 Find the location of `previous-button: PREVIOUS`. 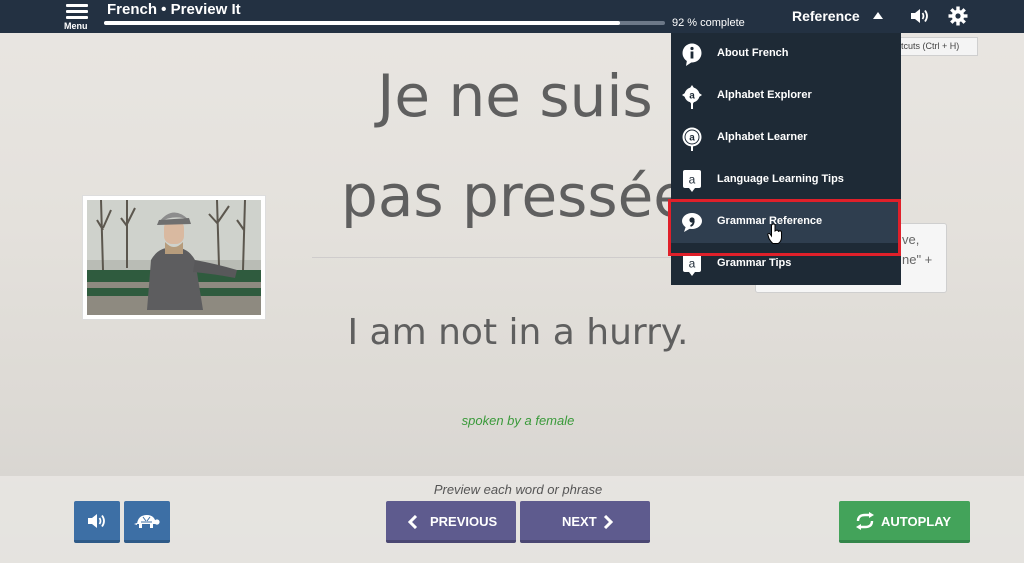

previous-button: PREVIOUS is located at coordinates (451, 522).